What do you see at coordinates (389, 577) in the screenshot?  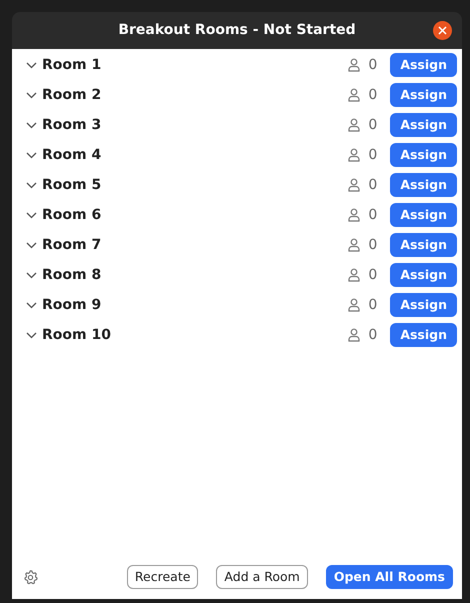 I see `open-rooms-button: Open All Rooms` at bounding box center [389, 577].